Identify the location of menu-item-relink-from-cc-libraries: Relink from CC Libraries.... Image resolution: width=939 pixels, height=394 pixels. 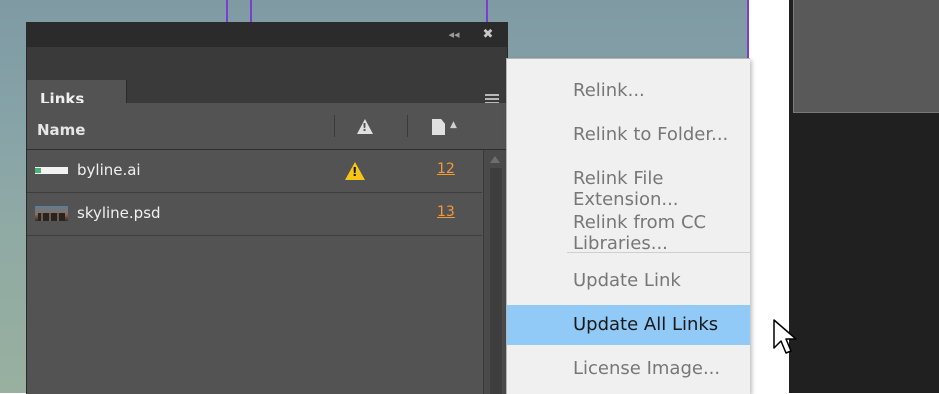
(628, 228).